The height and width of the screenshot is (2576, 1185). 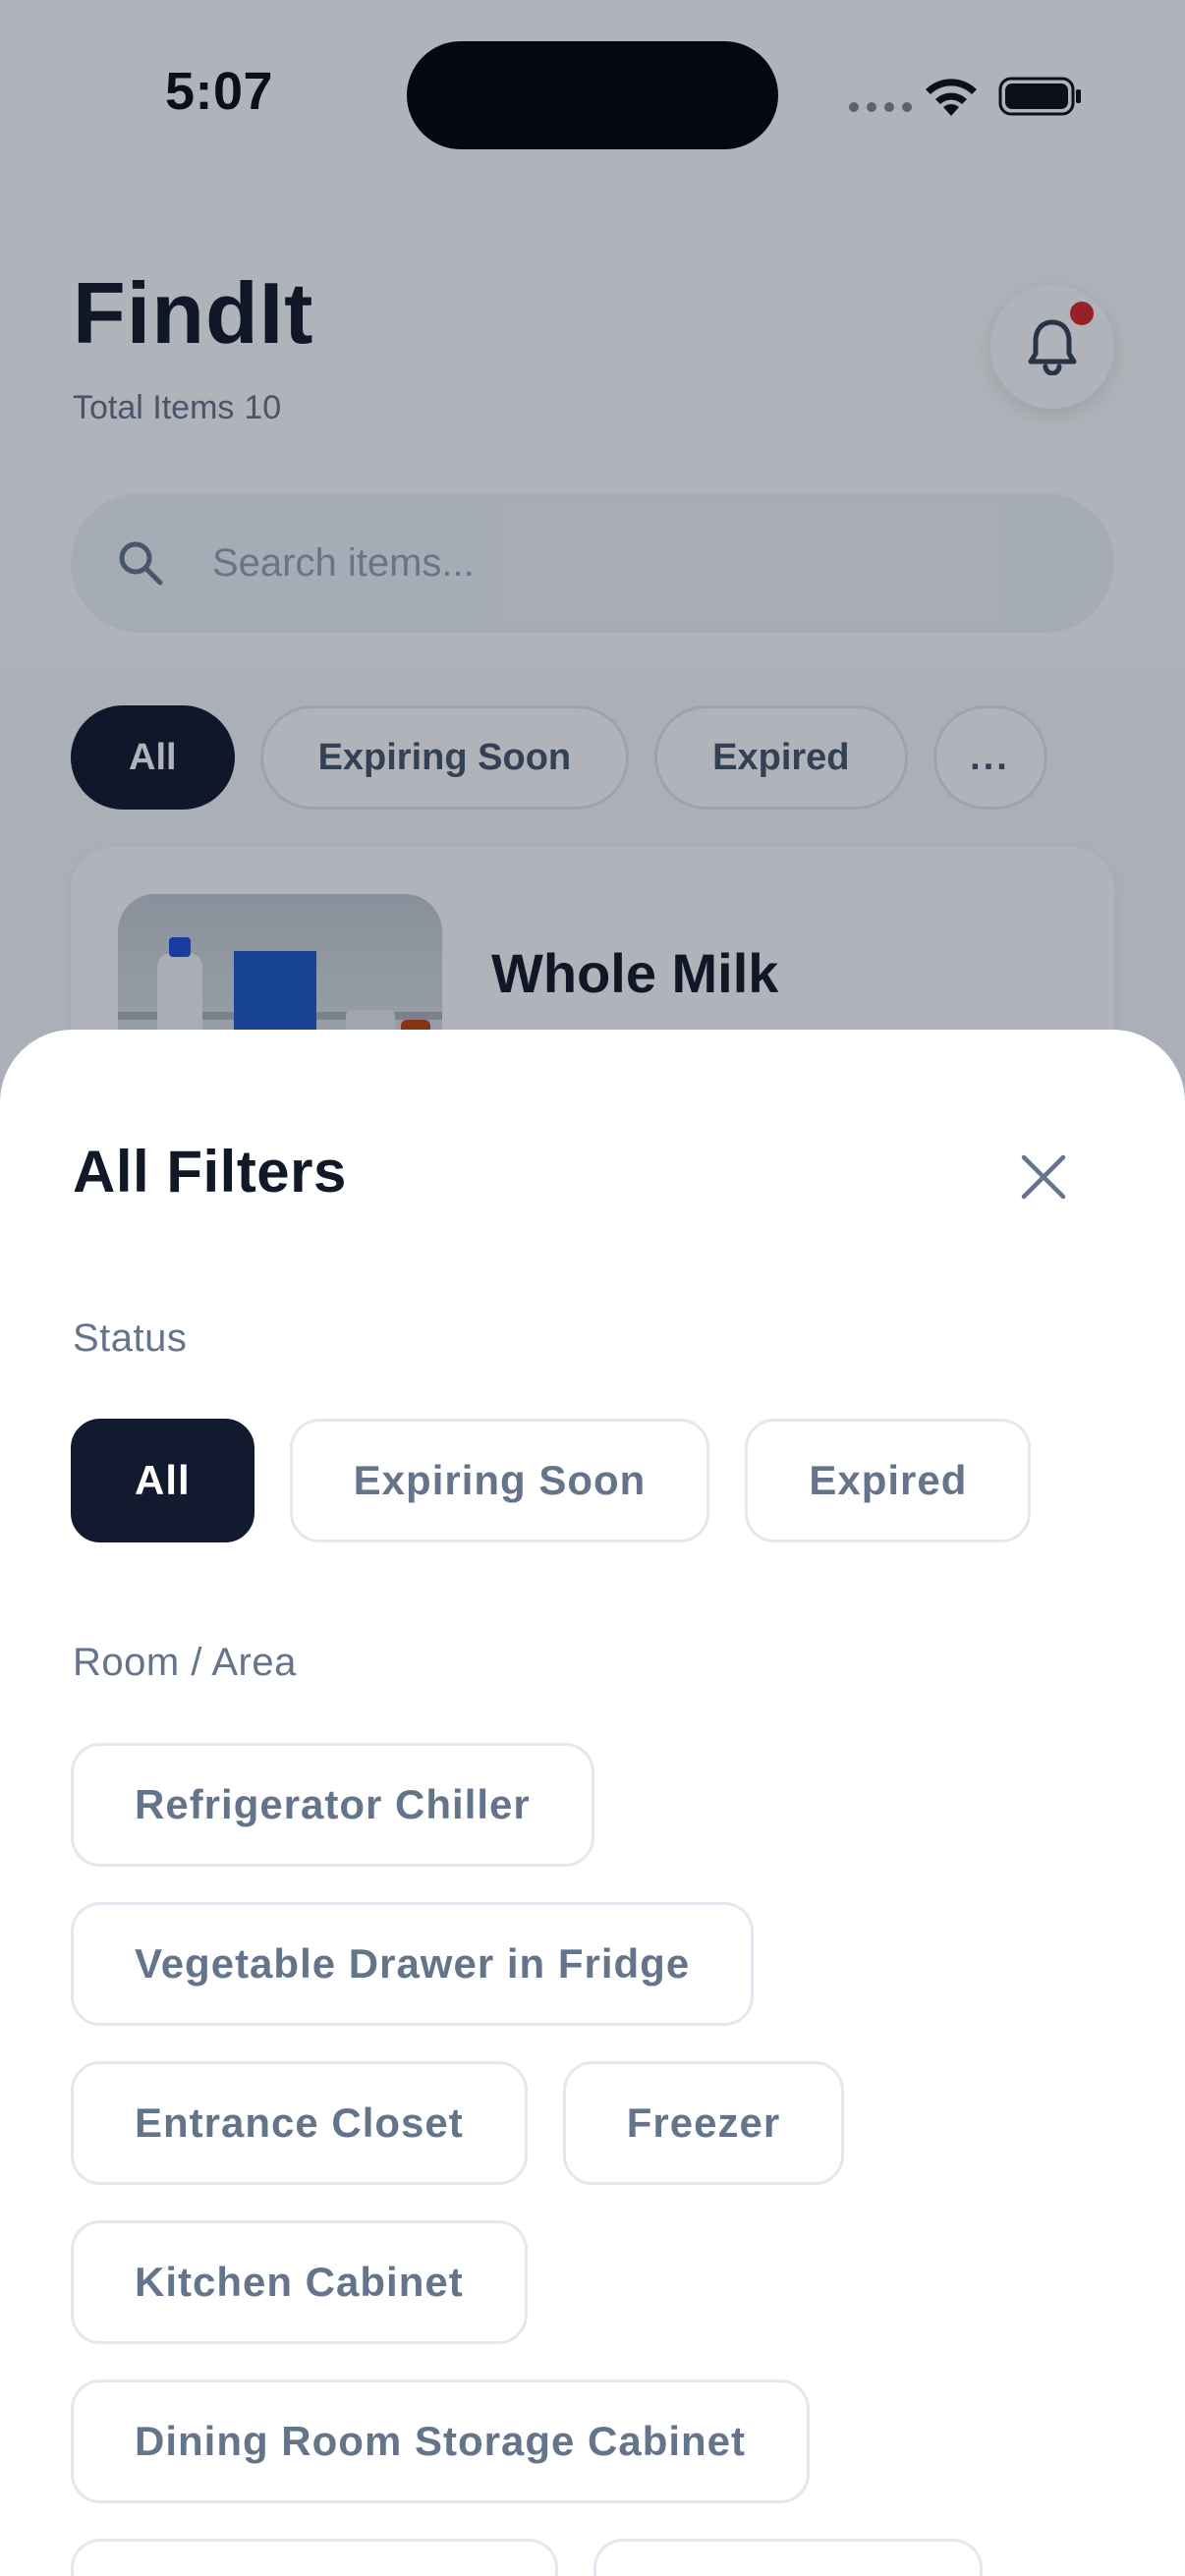 What do you see at coordinates (210, 1171) in the screenshot?
I see `sheet-title: All Filters` at bounding box center [210, 1171].